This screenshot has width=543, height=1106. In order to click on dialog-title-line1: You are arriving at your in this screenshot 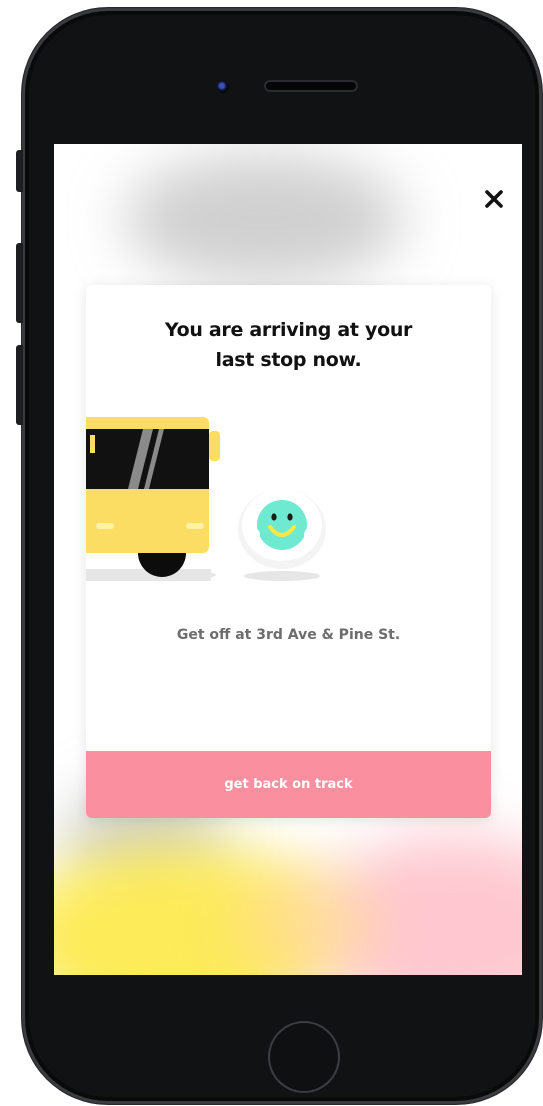, I will do `click(288, 330)`.